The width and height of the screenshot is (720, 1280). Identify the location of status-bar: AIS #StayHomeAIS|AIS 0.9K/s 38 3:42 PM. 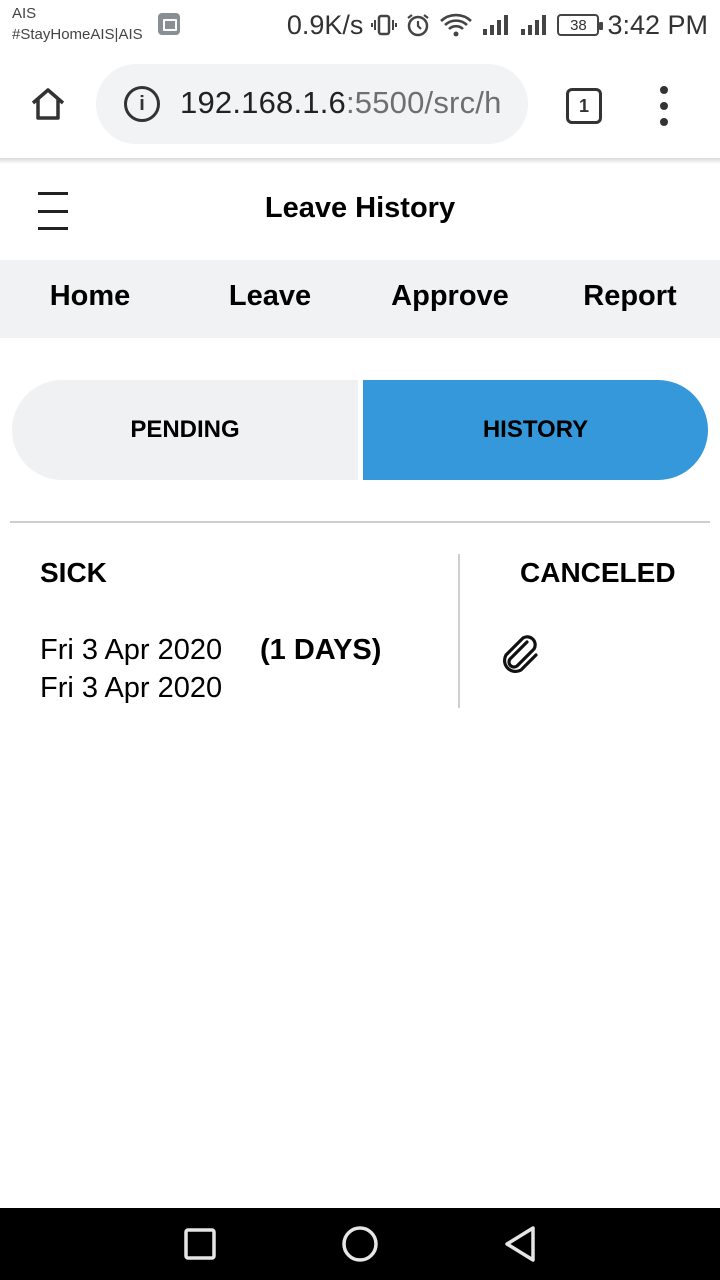
(360, 26).